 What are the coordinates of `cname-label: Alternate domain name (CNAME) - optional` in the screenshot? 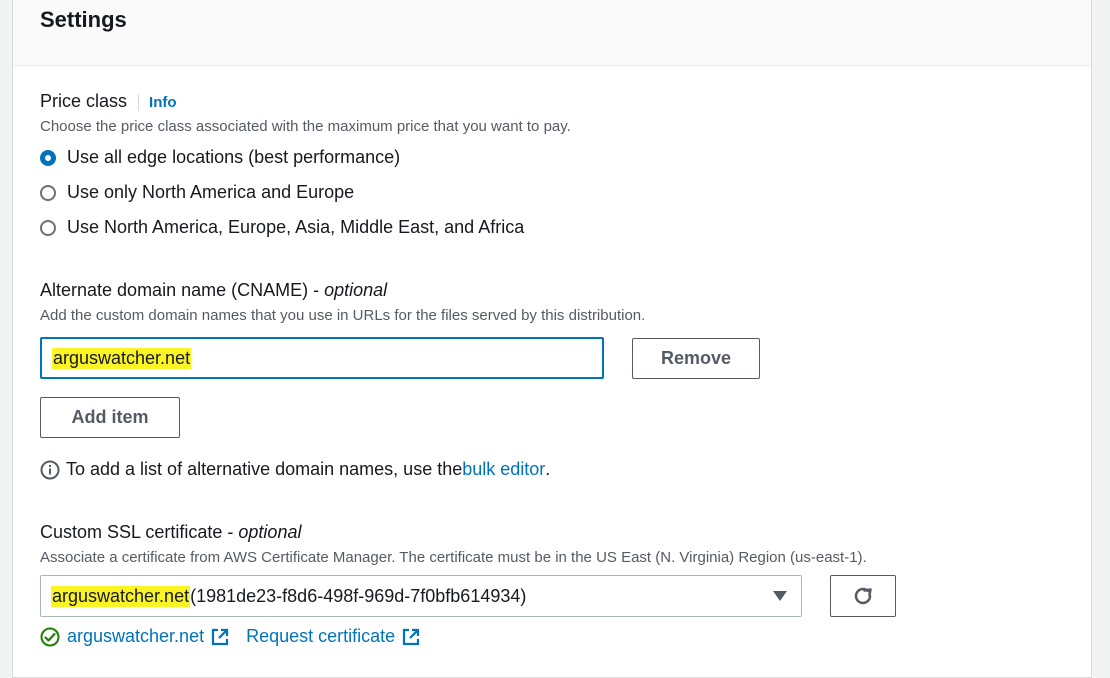 It's located at (213, 290).